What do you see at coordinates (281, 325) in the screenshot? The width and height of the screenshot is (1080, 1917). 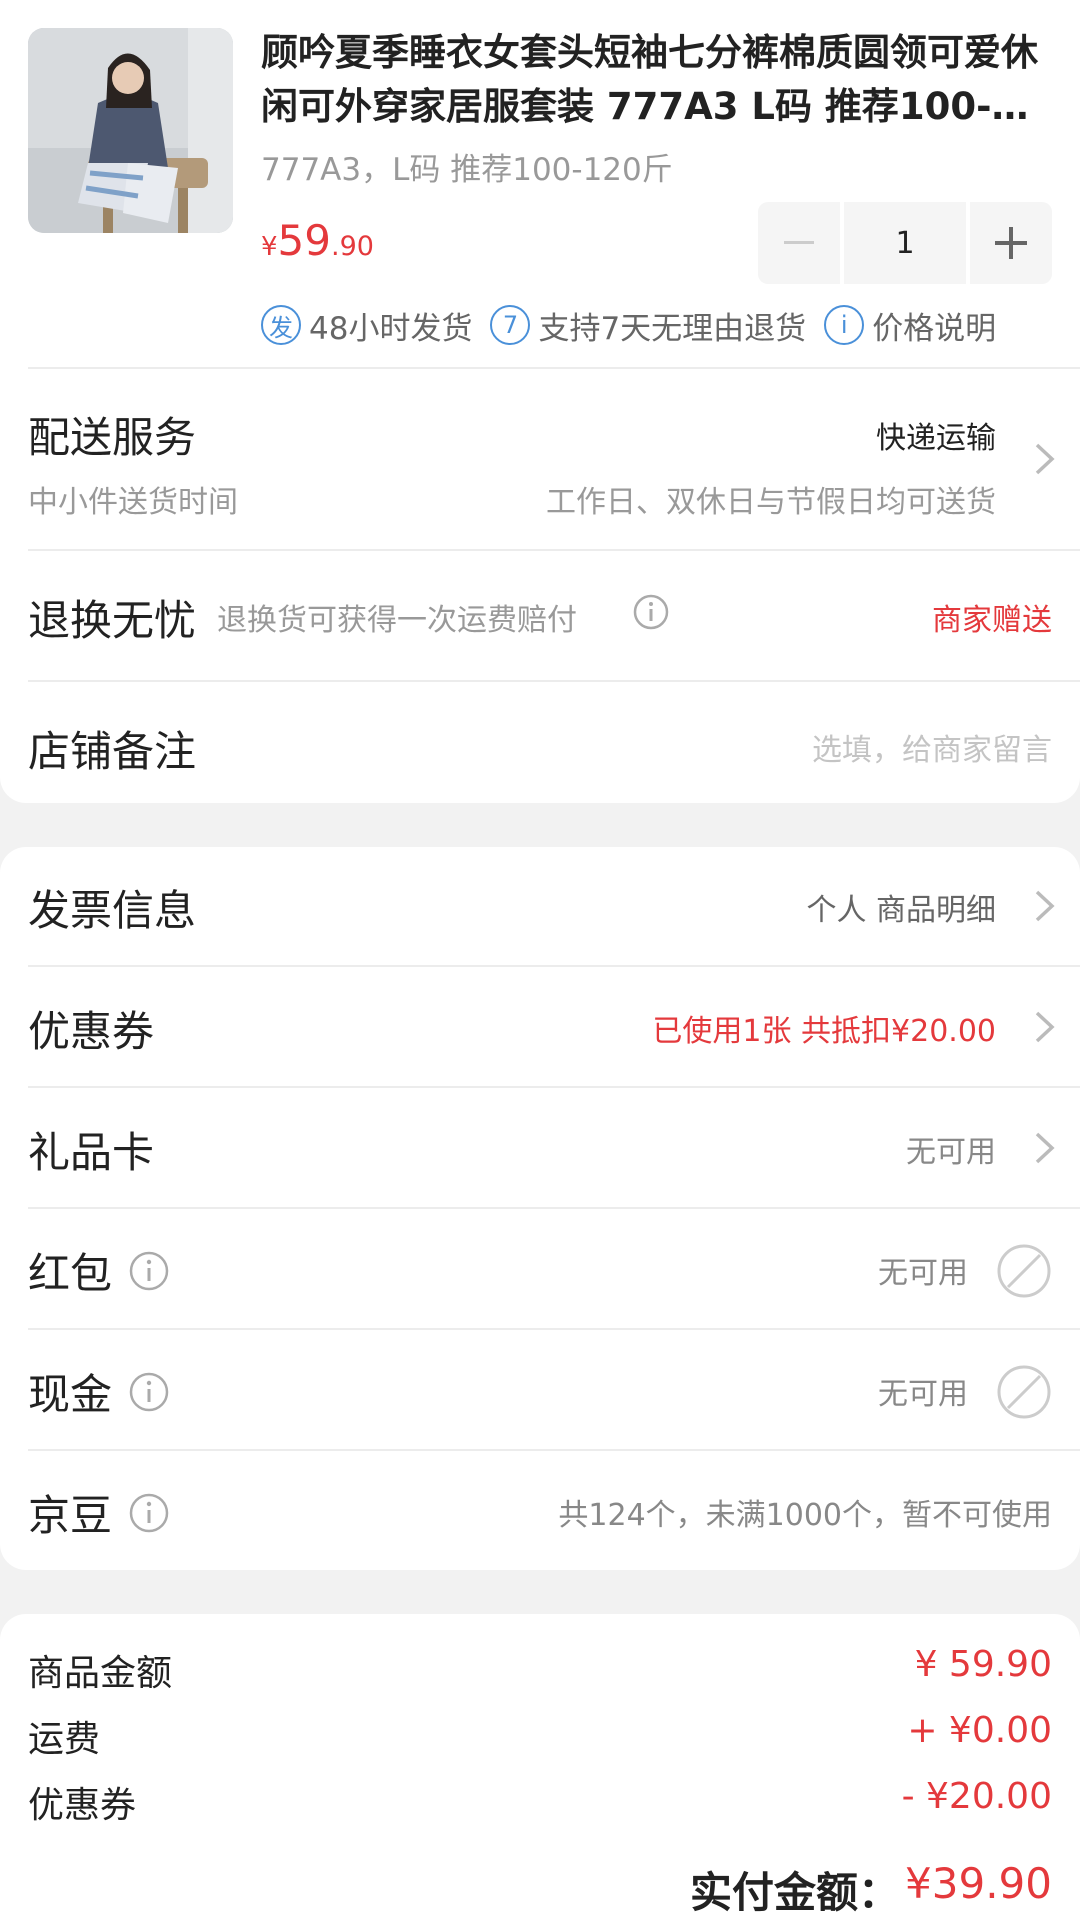 I see `ship-badge-icon: 发` at bounding box center [281, 325].